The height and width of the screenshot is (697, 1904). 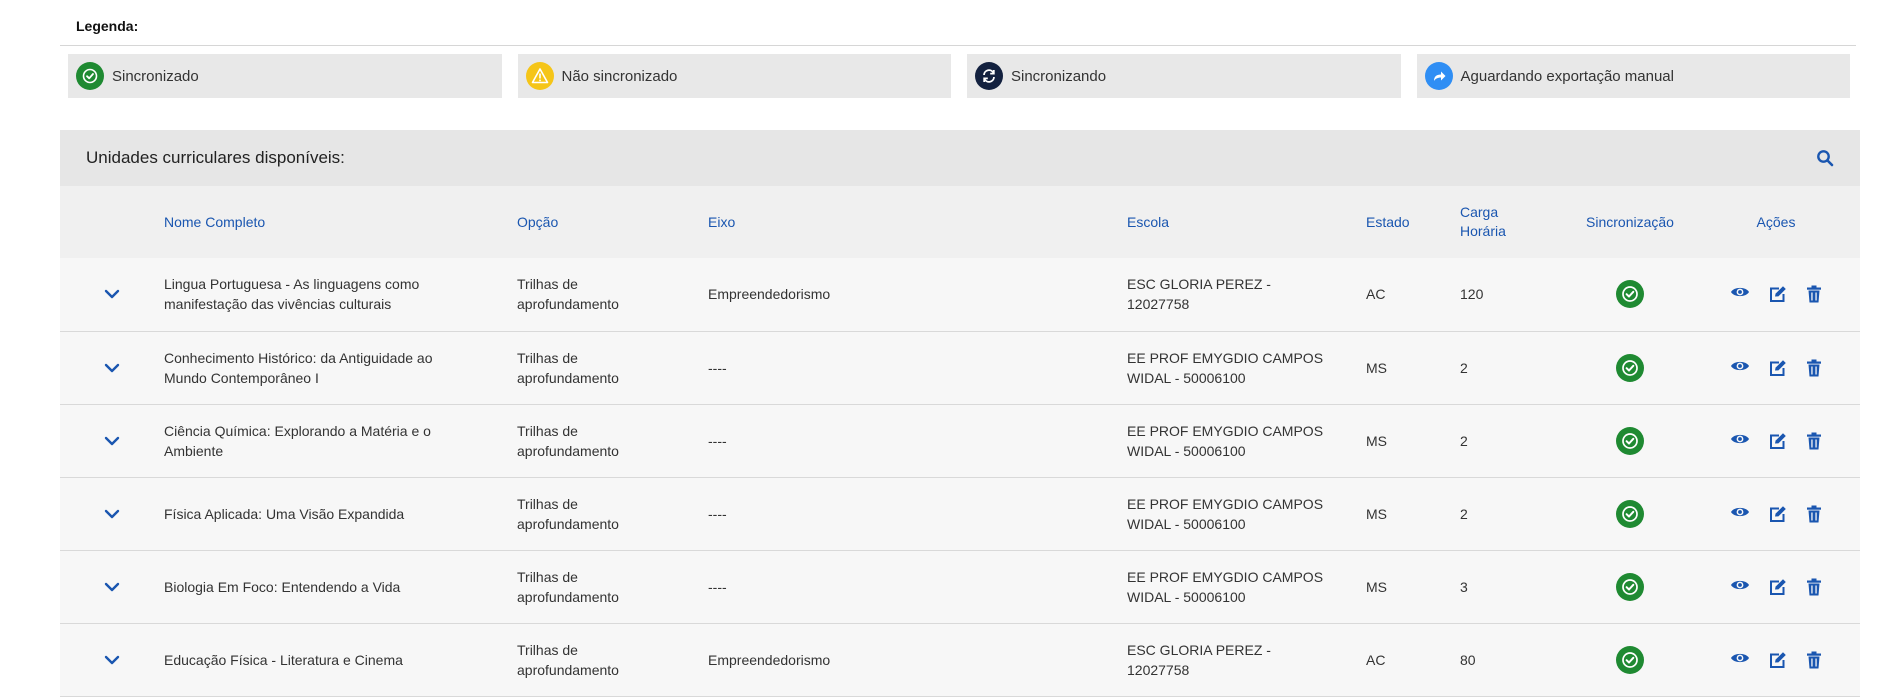 What do you see at coordinates (1514, 222) in the screenshot?
I see `column-header-carga-horaria: Carga Horária` at bounding box center [1514, 222].